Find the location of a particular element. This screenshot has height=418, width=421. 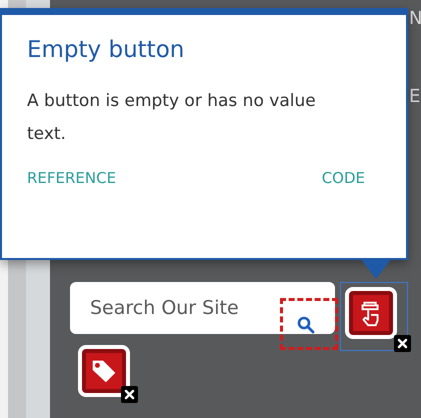

page-text: E is located at coordinates (414, 96).